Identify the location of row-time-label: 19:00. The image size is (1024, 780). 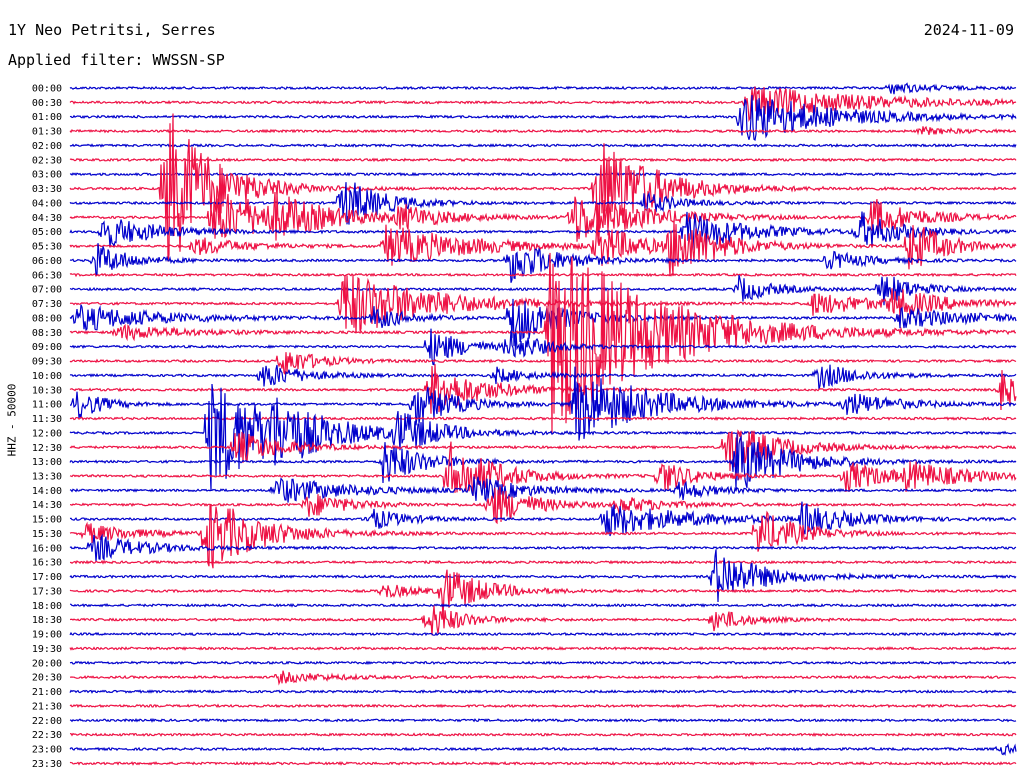
(47, 635).